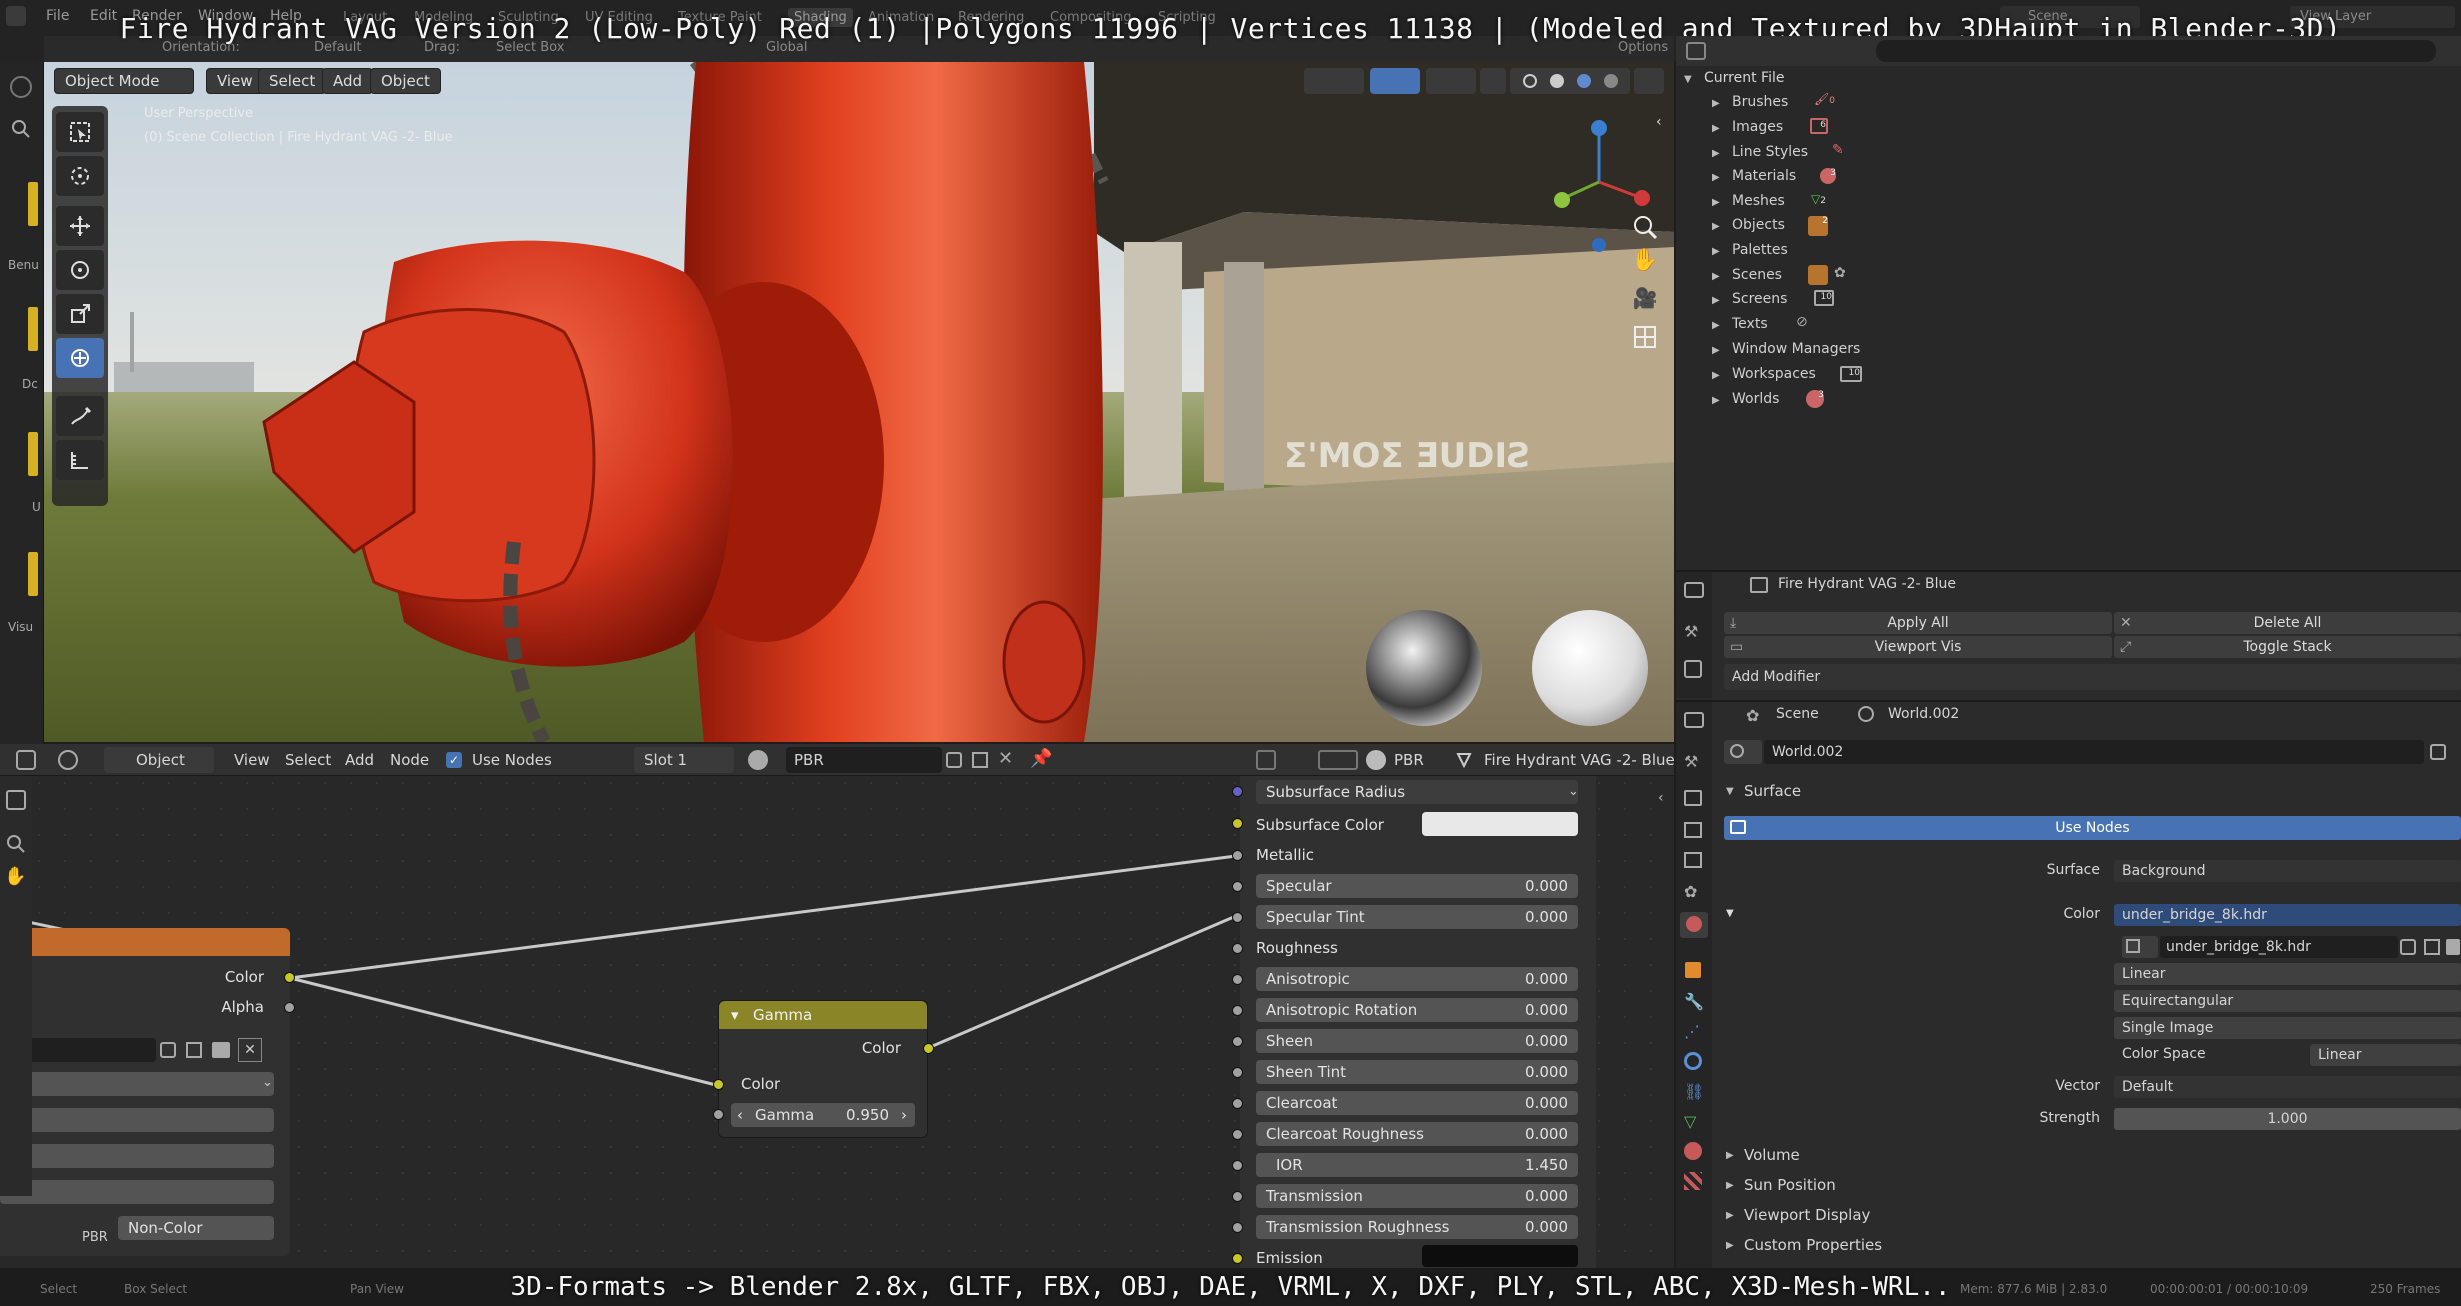 The height and width of the screenshot is (1306, 2461). What do you see at coordinates (1417, 1134) in the screenshot?
I see `clearcoat-roughness-field: Clearcoat Roughness 0.000` at bounding box center [1417, 1134].